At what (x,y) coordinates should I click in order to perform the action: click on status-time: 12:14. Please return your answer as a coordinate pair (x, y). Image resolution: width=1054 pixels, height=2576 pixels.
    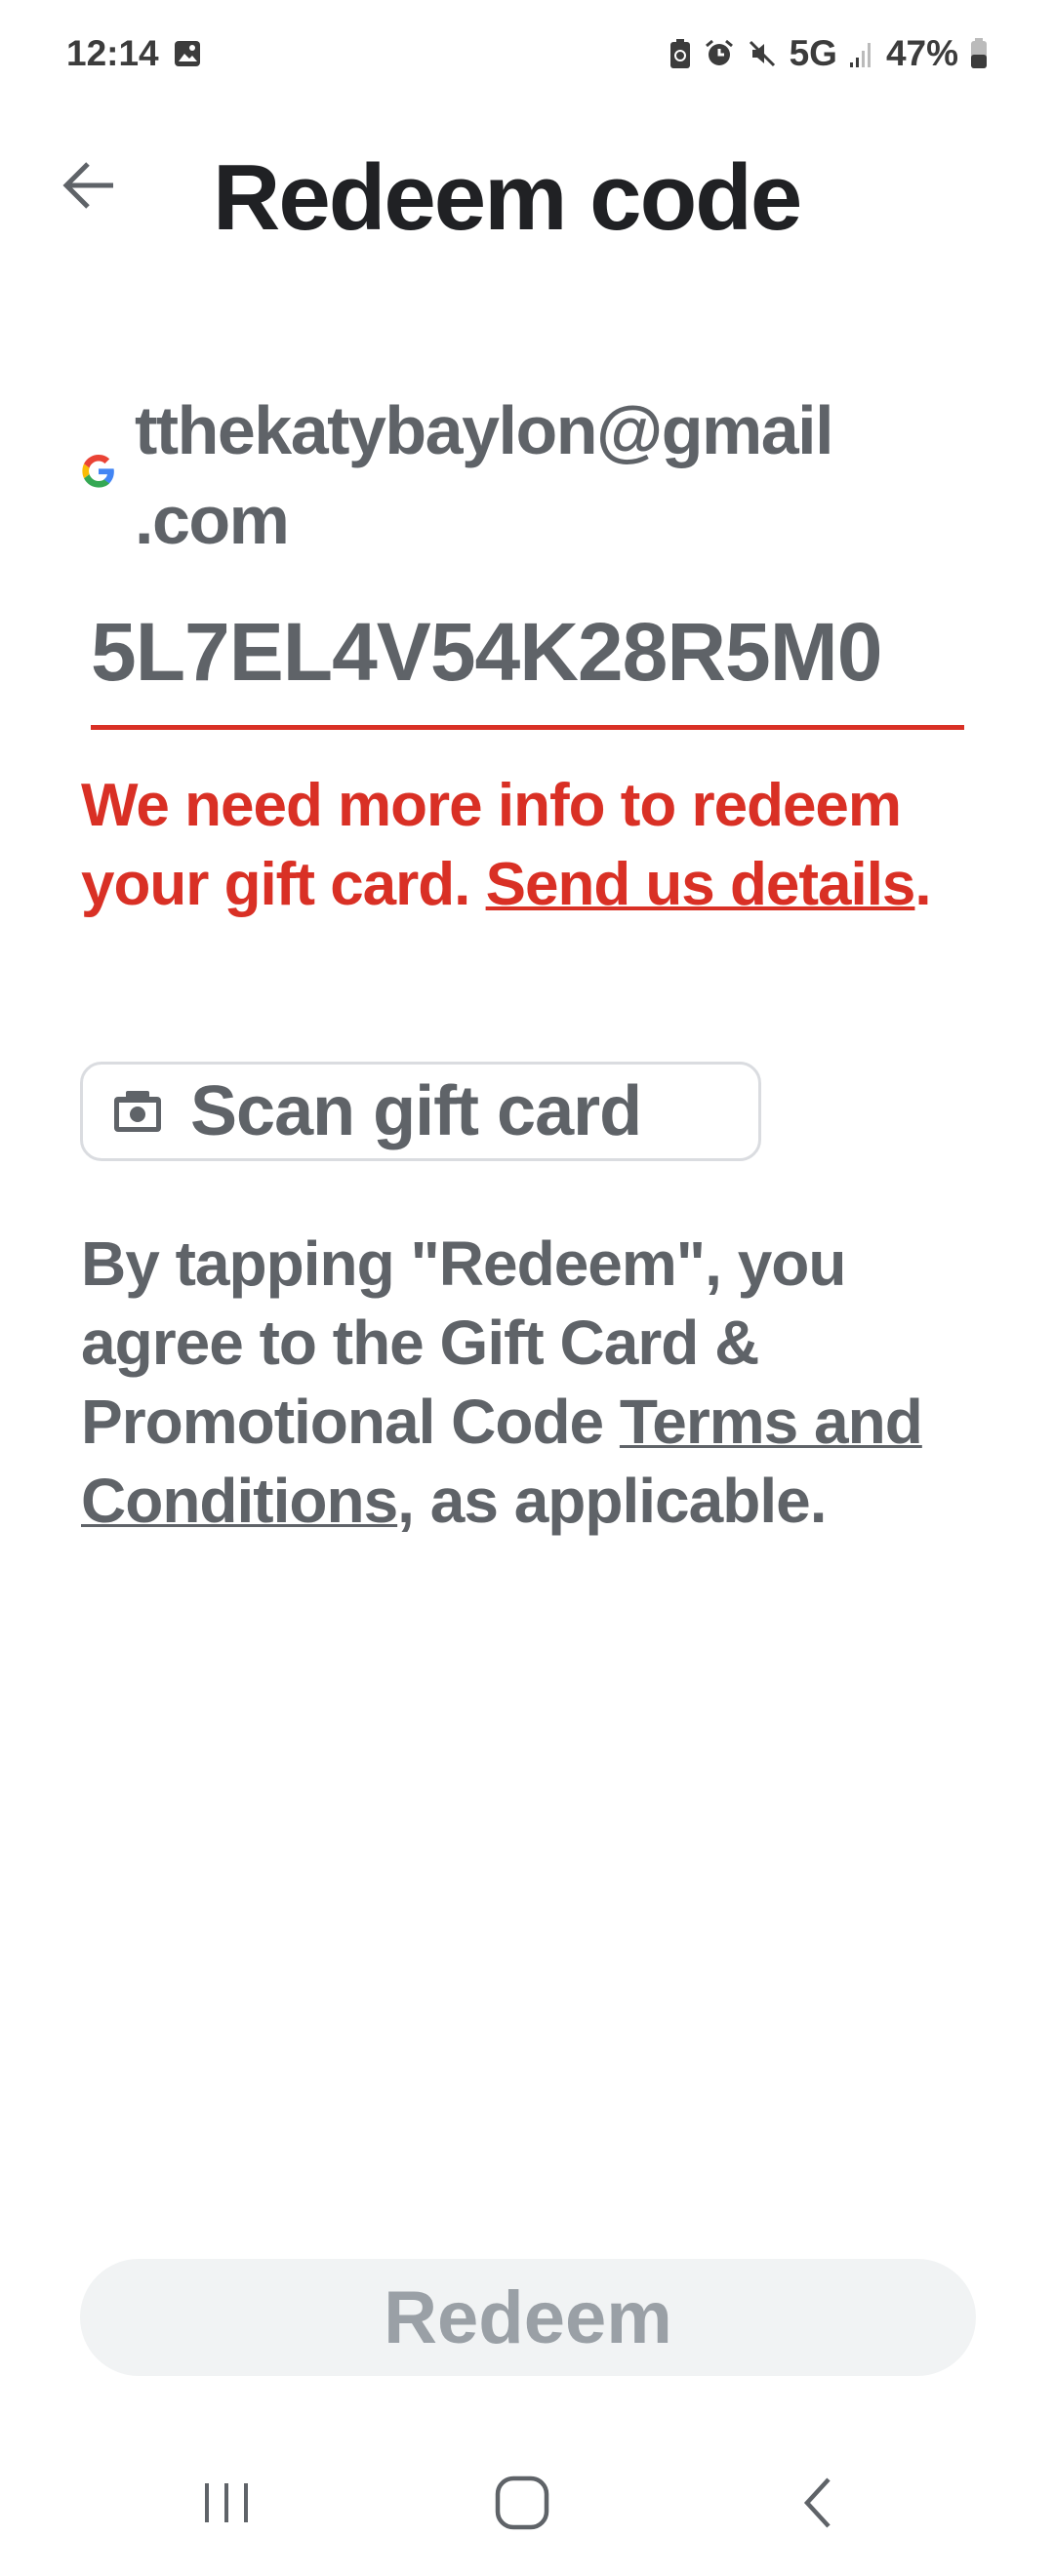
    Looking at the image, I should click on (134, 53).